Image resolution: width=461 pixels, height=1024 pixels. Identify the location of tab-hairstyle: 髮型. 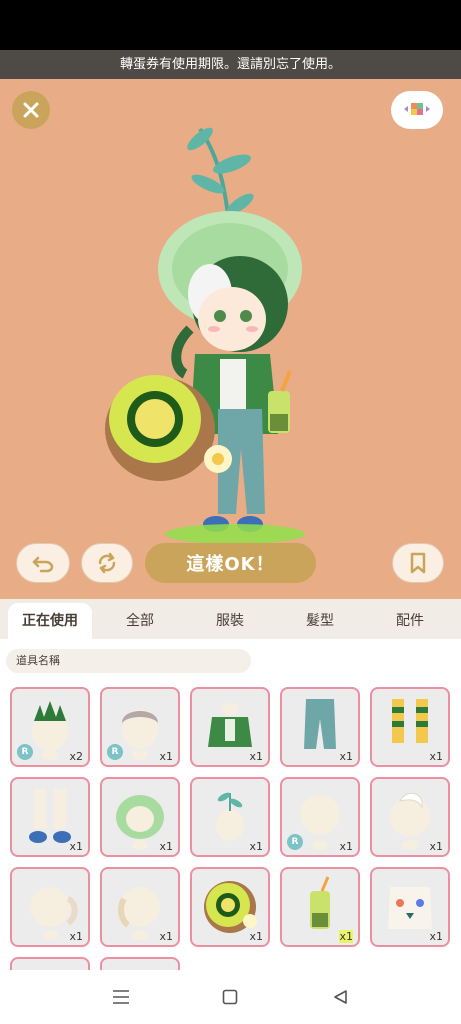
(320, 621).